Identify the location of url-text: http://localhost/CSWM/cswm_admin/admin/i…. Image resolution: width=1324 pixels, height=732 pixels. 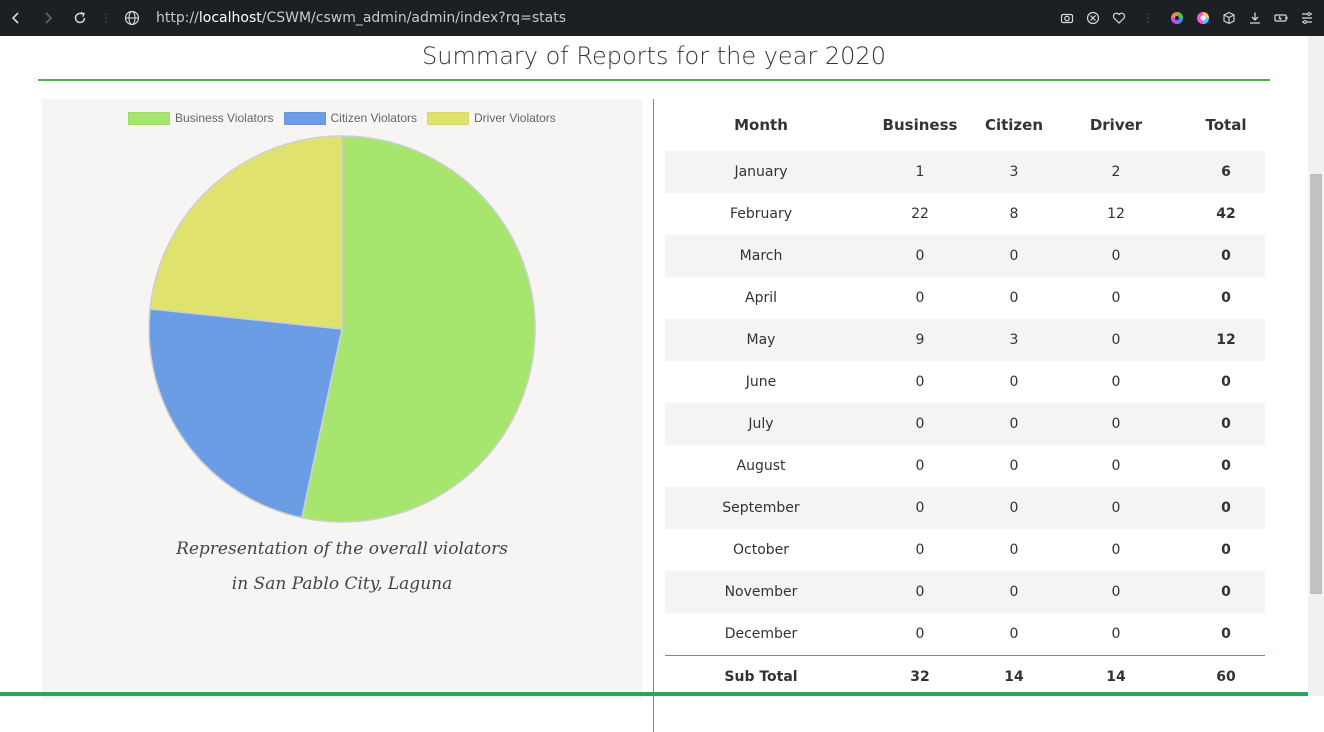
(361, 18).